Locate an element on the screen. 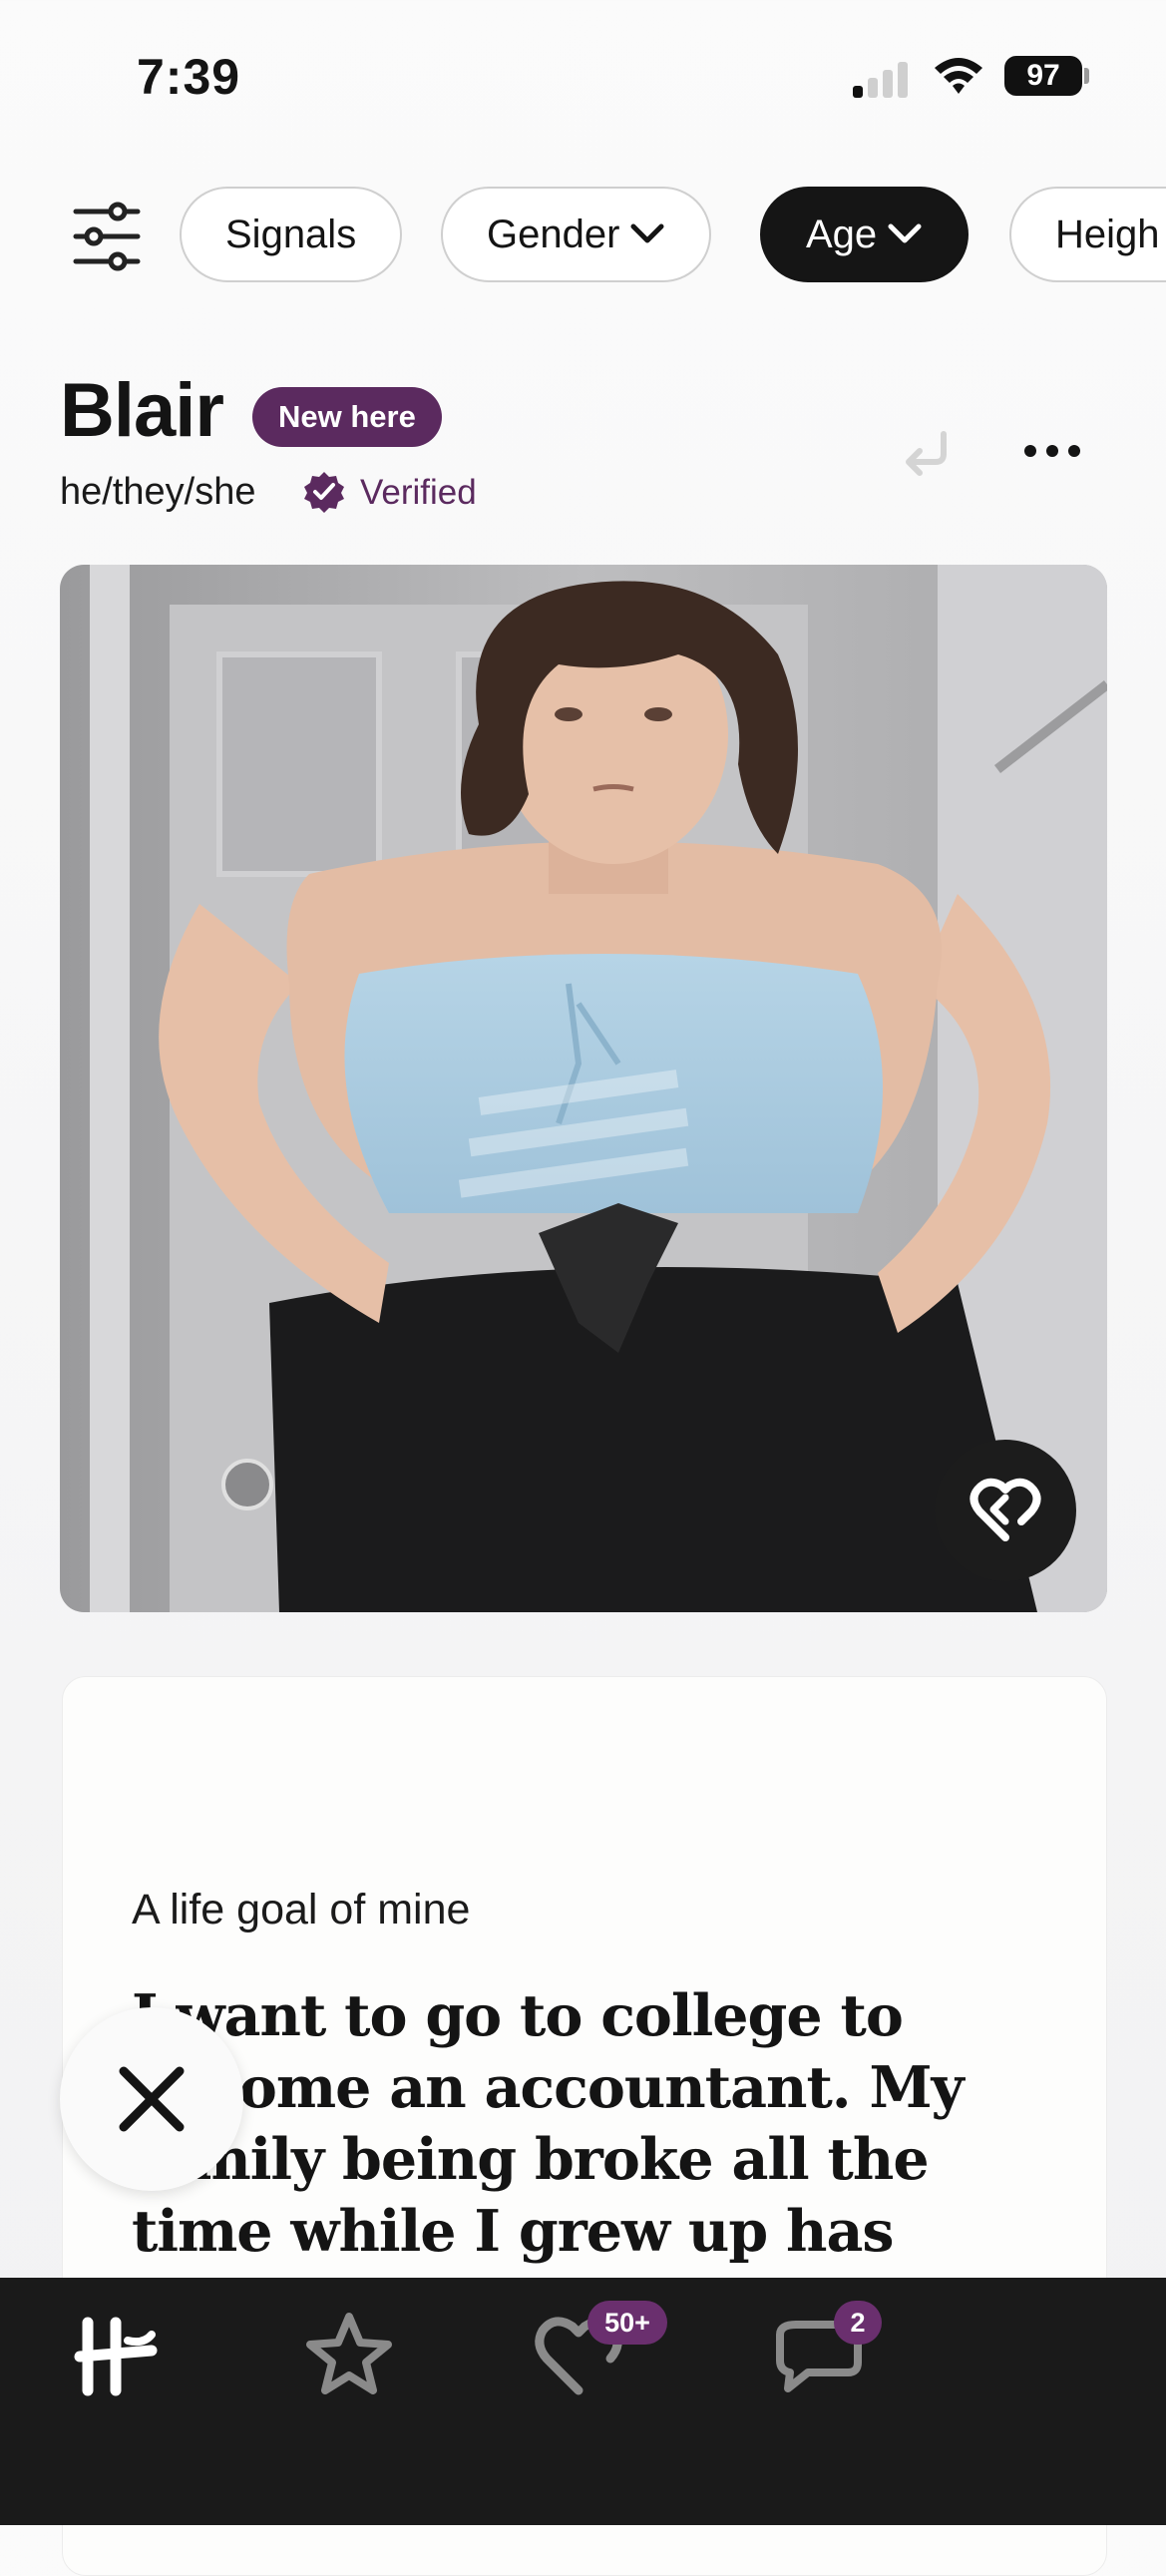 This screenshot has width=1166, height=2576. like-photo-button is located at coordinates (1005, 1510).